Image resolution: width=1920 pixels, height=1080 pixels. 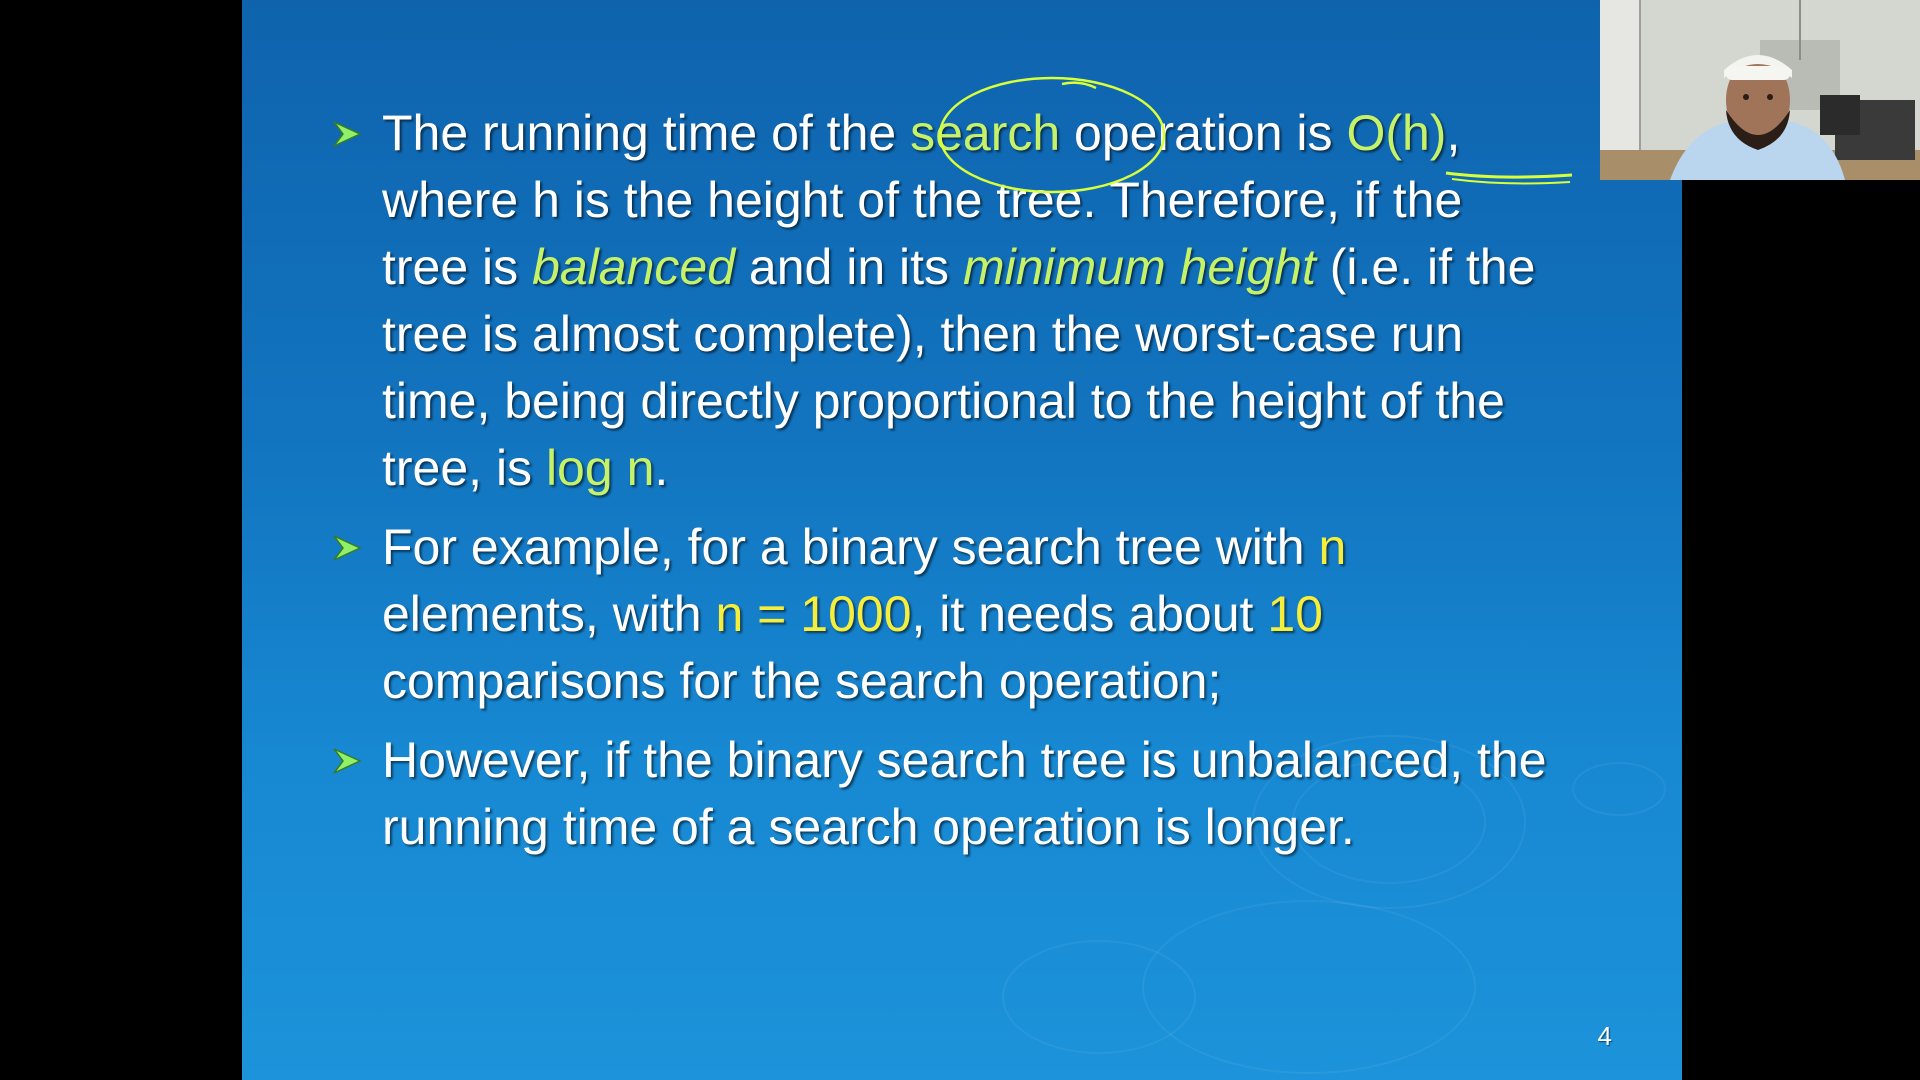 I want to click on highlighted-term: log n, so click(x=600, y=468).